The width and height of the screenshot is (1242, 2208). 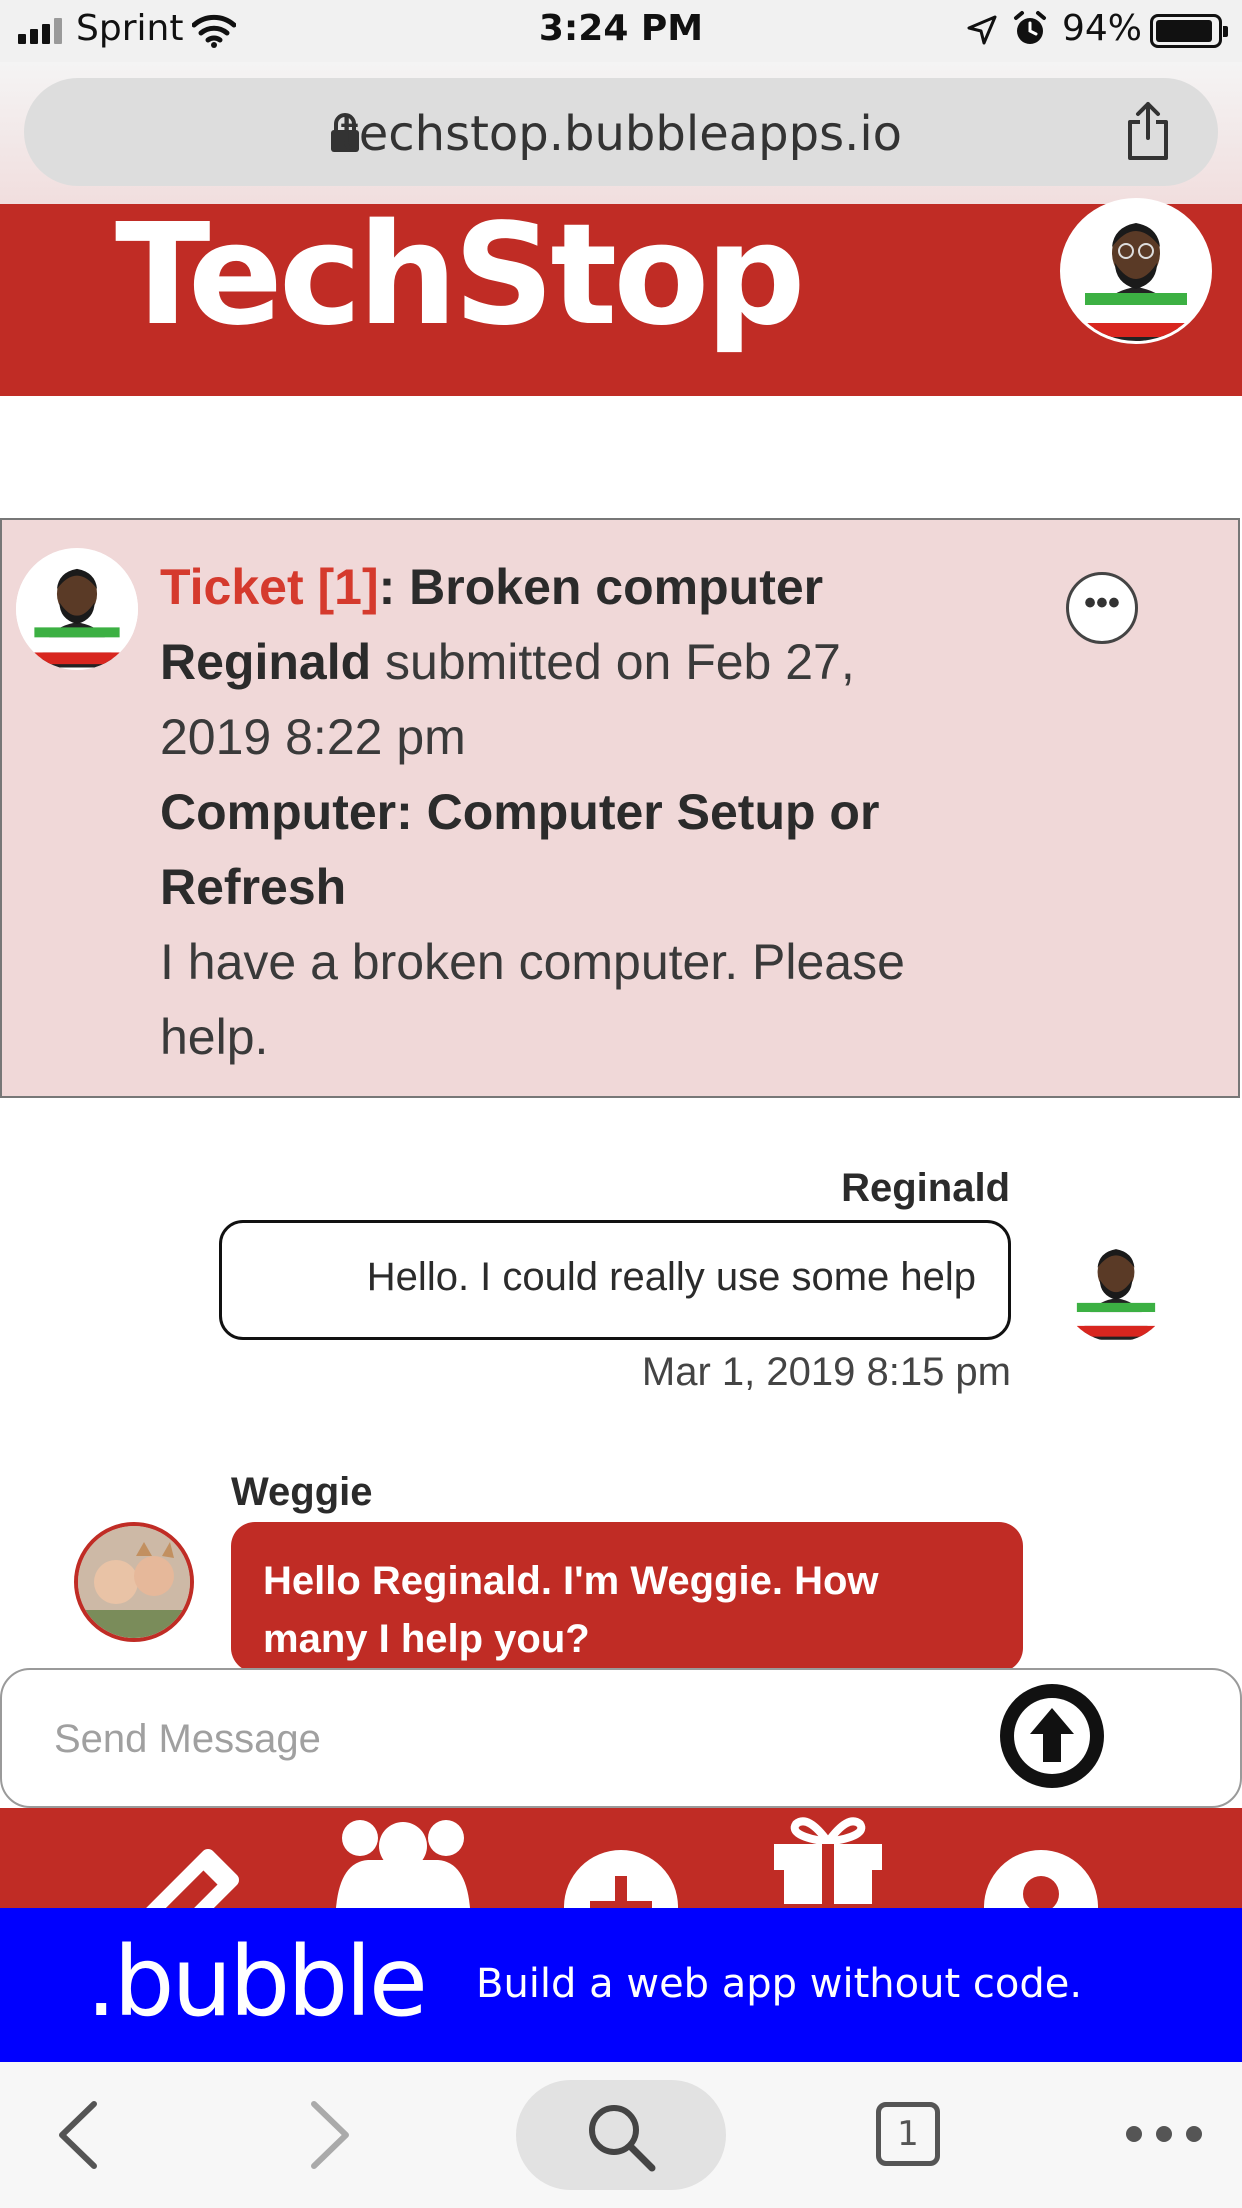 I want to click on users-icon, so click(x=403, y=1863).